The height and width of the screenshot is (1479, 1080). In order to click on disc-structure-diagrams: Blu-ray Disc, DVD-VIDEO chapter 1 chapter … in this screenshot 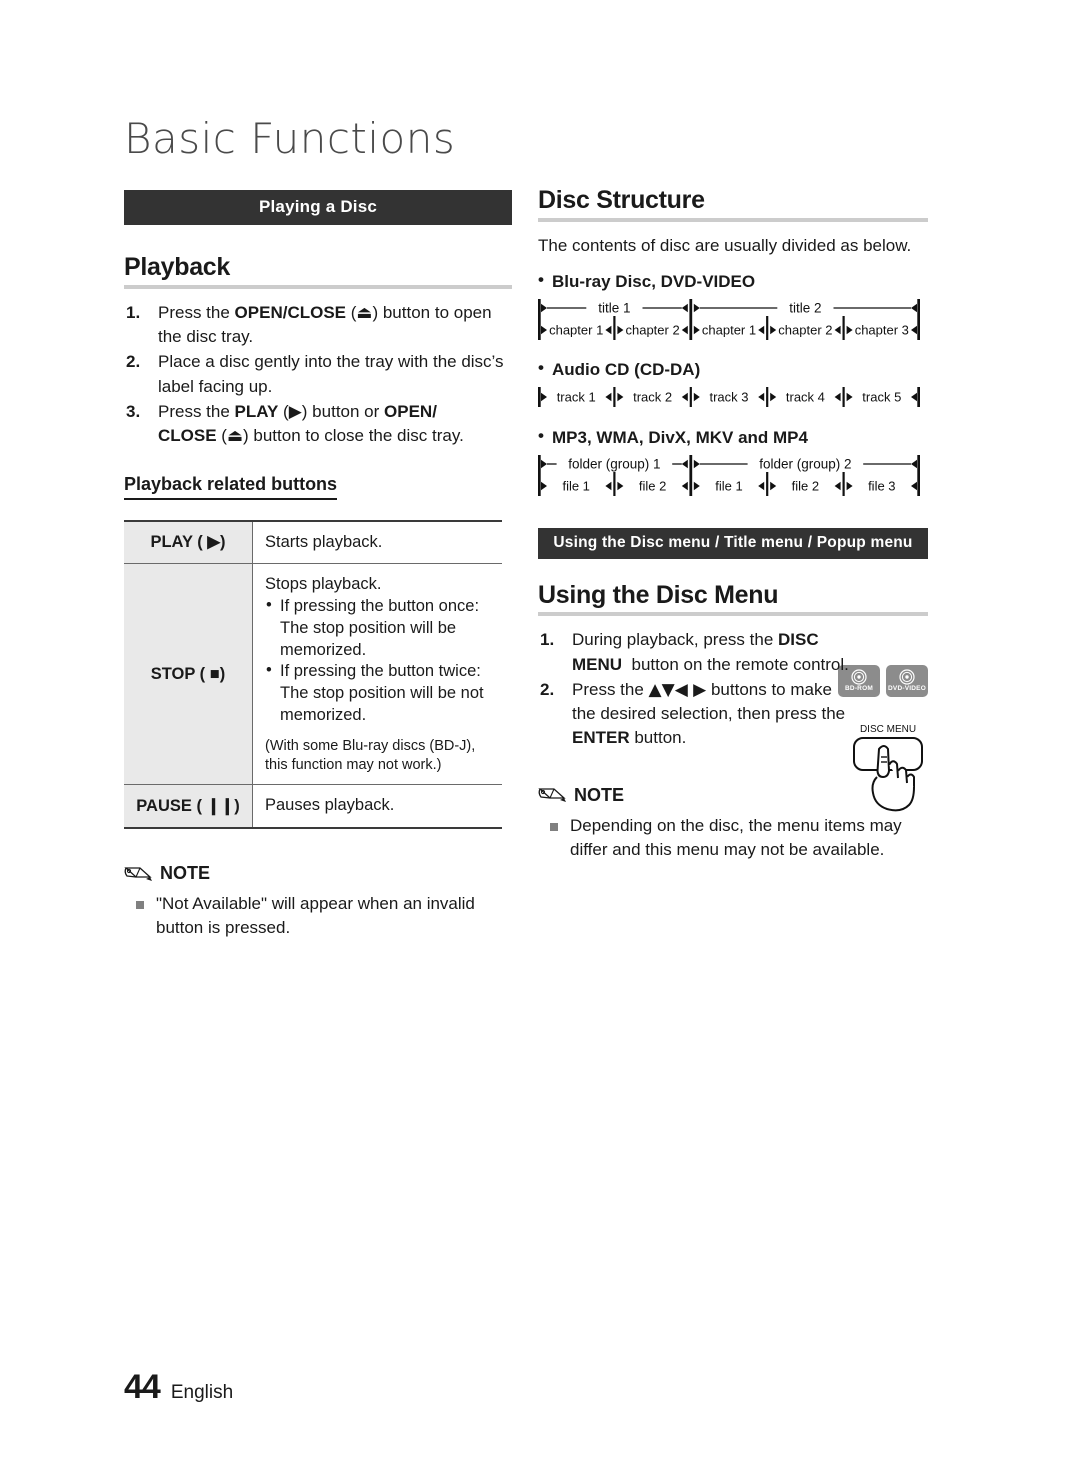, I will do `click(733, 384)`.